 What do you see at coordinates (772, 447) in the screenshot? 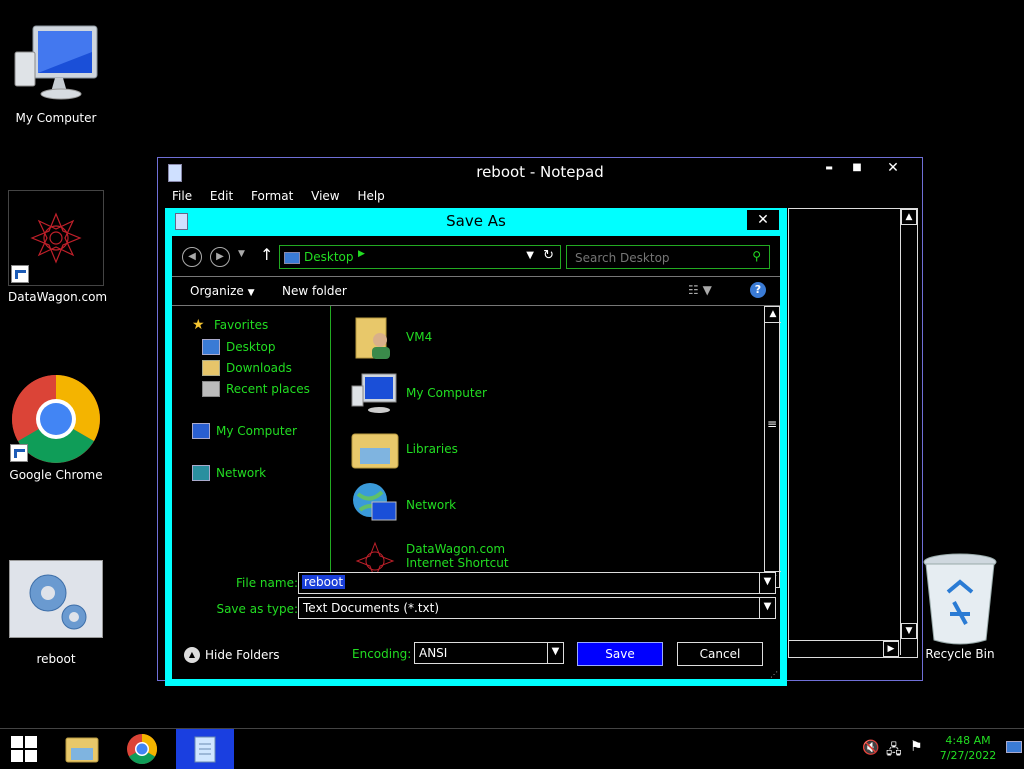
I see `file-list-scrollbar: ▲ ≡ ▼` at bounding box center [772, 447].